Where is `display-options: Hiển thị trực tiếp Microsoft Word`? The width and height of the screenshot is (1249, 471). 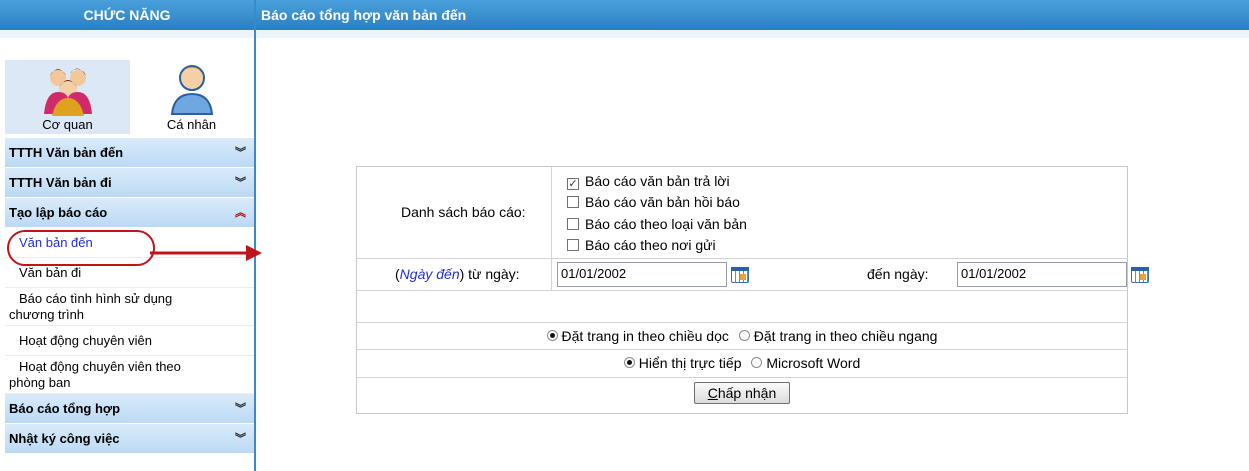
display-options: Hiển thị trực tiếp Microsoft Word is located at coordinates (742, 363).